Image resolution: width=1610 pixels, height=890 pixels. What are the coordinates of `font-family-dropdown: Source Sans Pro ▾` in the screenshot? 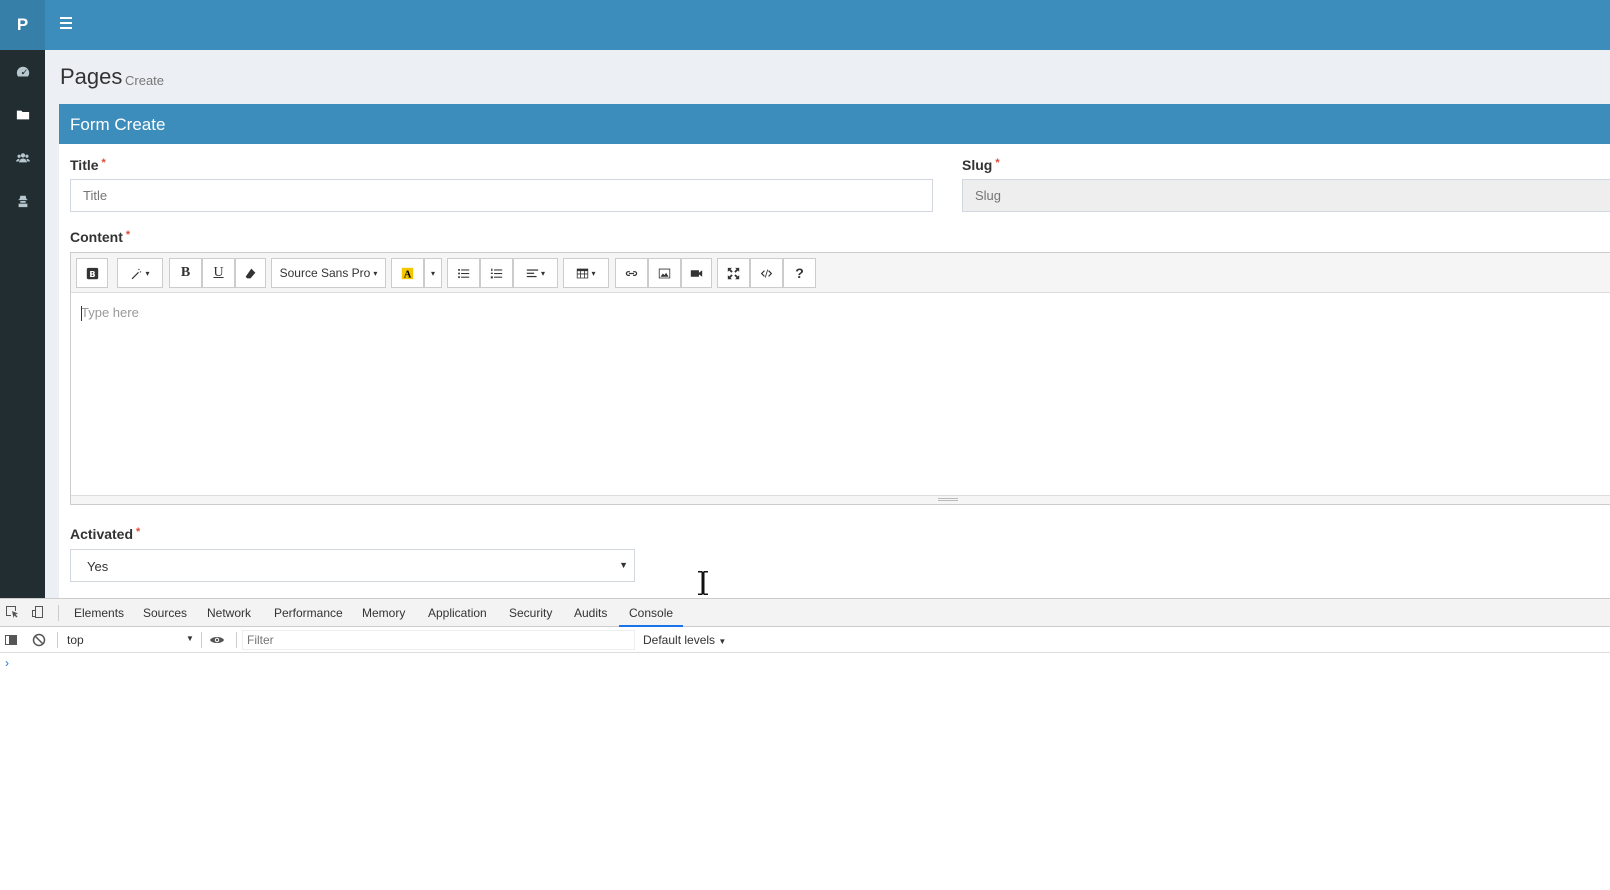 It's located at (328, 273).